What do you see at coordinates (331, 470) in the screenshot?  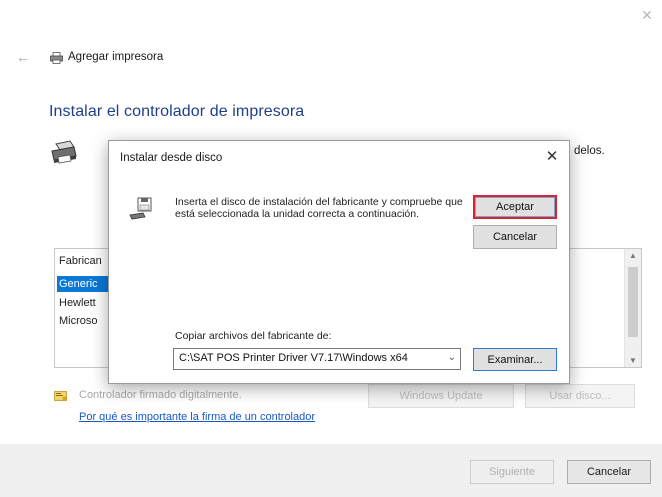 I see `wizard-footer` at bounding box center [331, 470].